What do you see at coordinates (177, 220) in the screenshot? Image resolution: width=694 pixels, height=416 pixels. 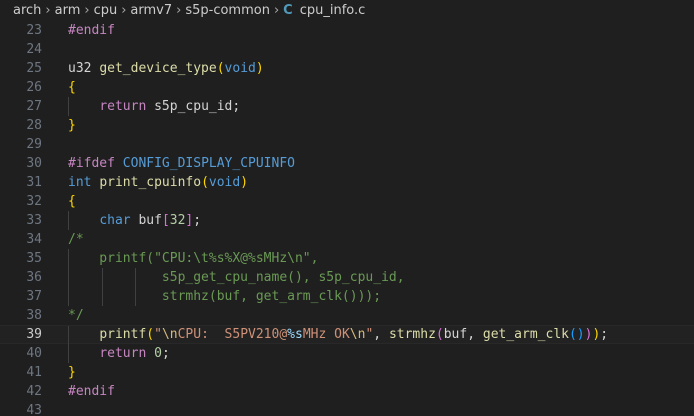 I see `code-token: 32` at bounding box center [177, 220].